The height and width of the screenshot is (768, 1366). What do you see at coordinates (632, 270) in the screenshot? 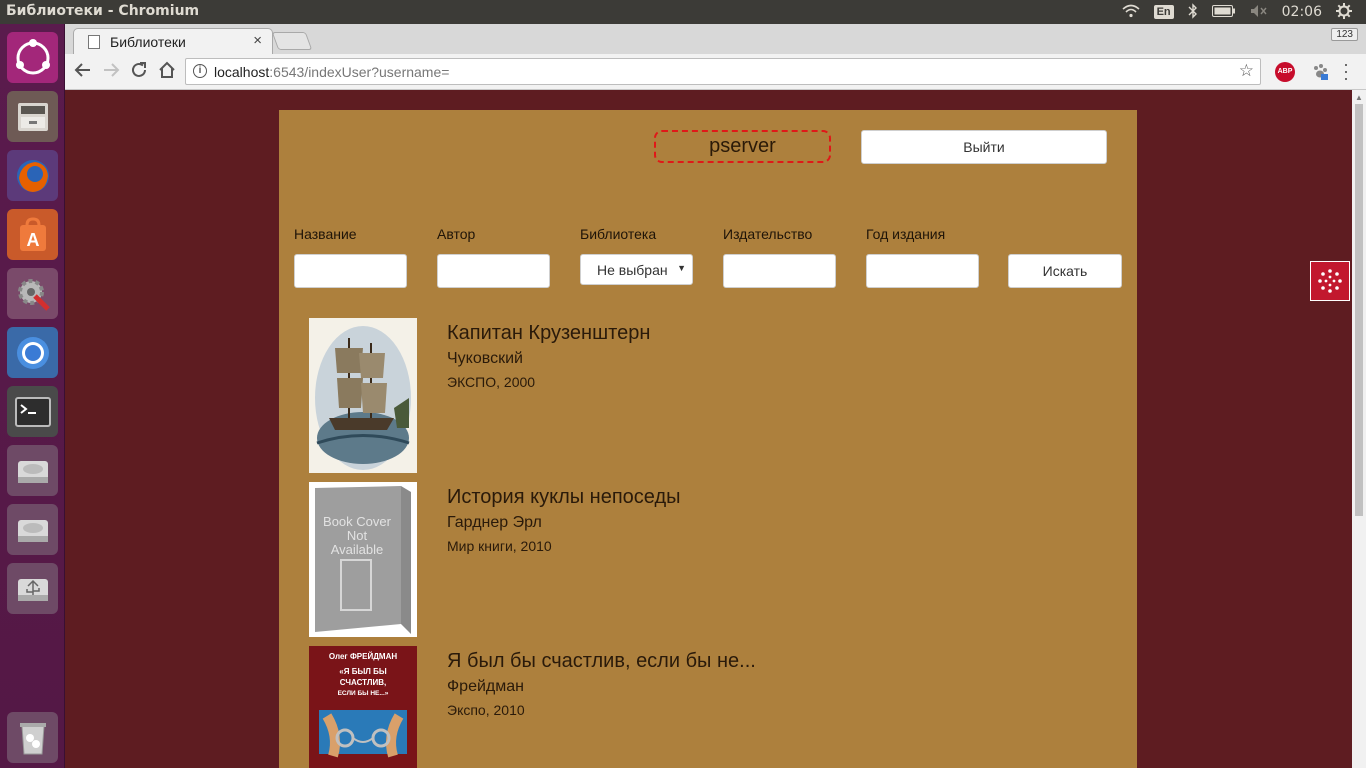
I see `library-select-value: Не выбрано` at bounding box center [632, 270].